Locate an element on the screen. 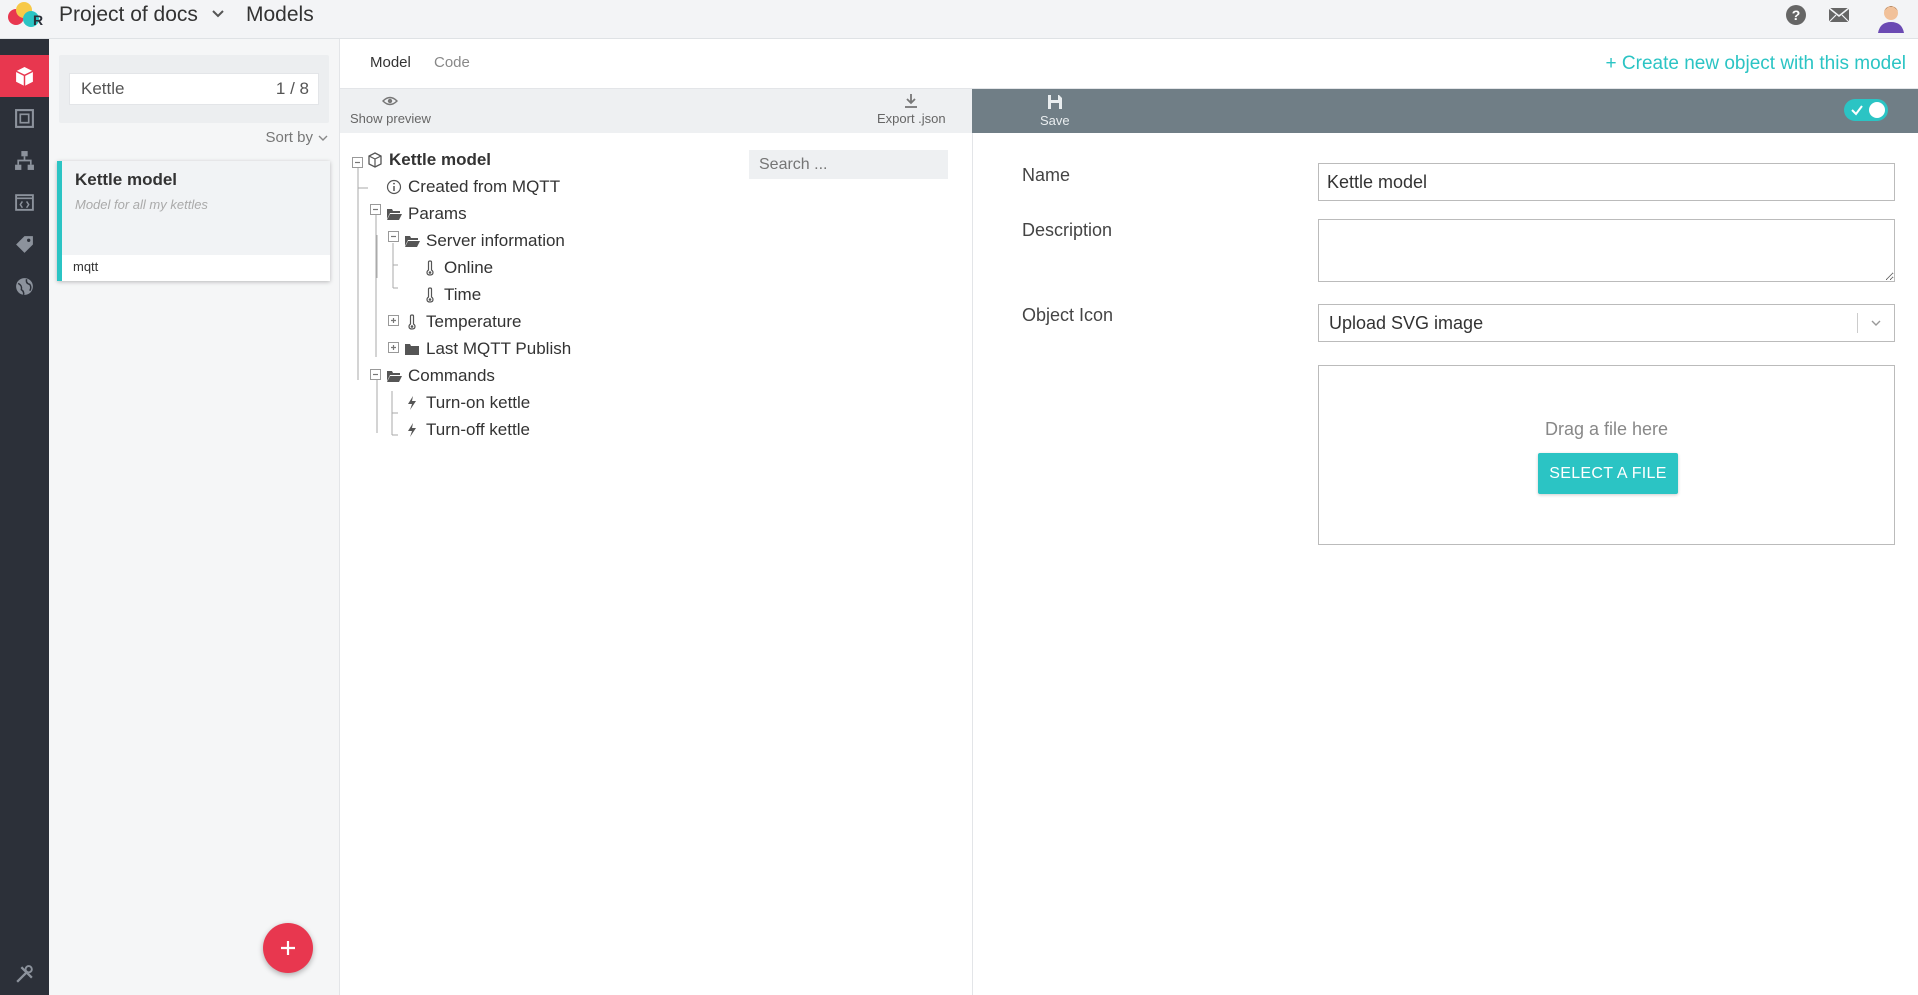 The width and height of the screenshot is (1918, 995). object-icon-label: Object Icon is located at coordinates (1068, 315).